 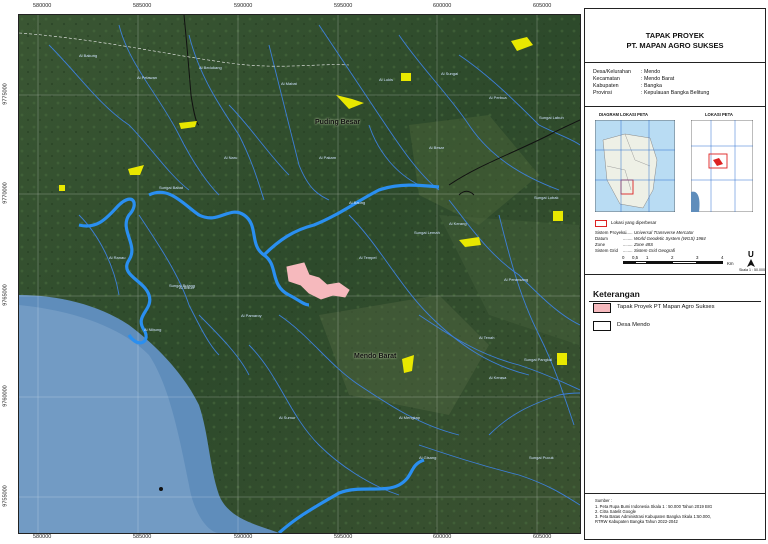 I want to click on place-label-mendo-barat: Mendo Barat, so click(x=375, y=356).